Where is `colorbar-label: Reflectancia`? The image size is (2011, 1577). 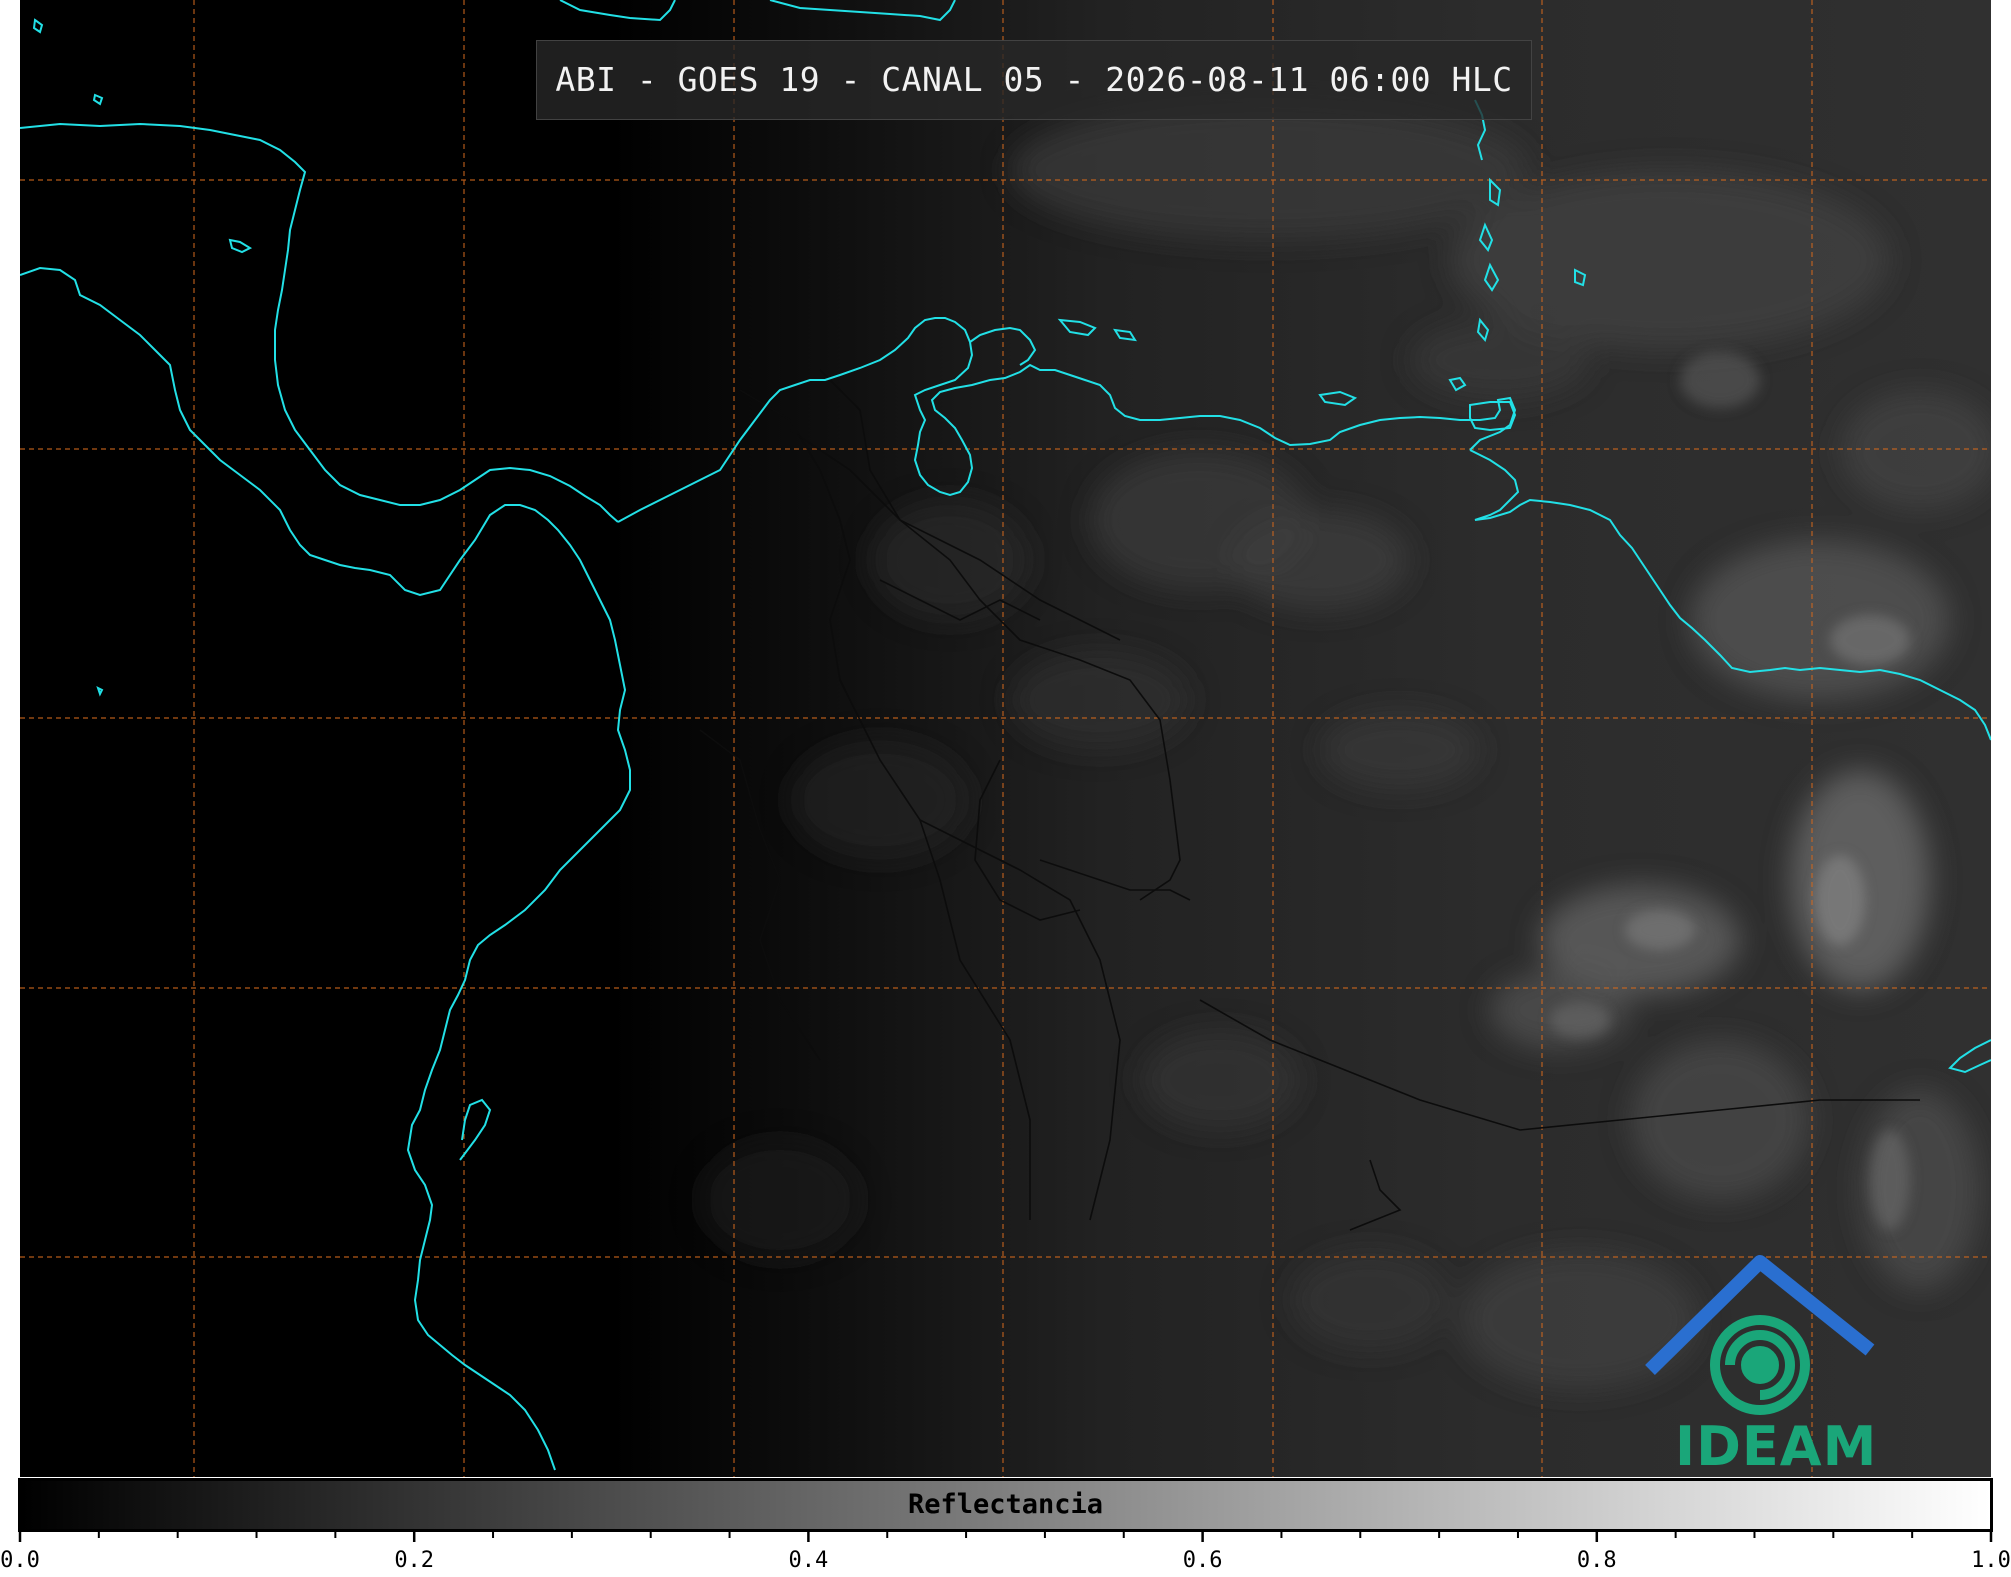
colorbar-label: Reflectancia is located at coordinates (1005, 1504).